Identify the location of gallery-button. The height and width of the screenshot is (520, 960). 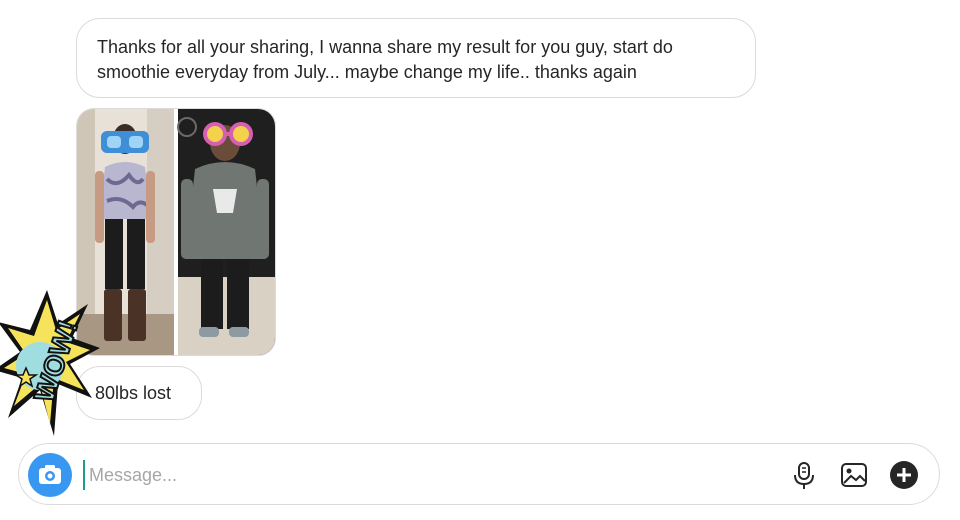
(854, 475).